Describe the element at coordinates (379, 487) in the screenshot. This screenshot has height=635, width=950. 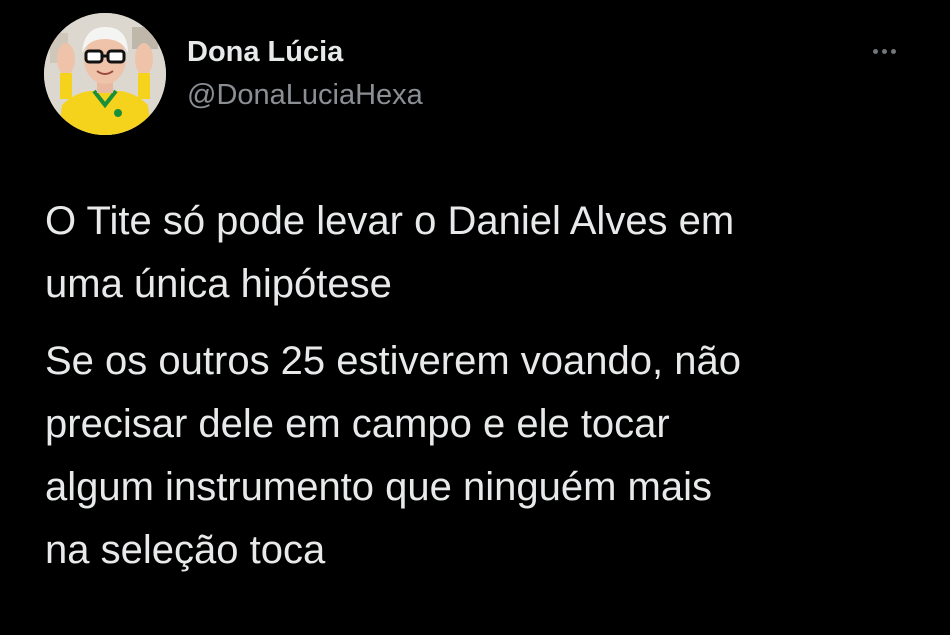
I see `tweet-line: algum instrumento que ninguém mais` at that location.